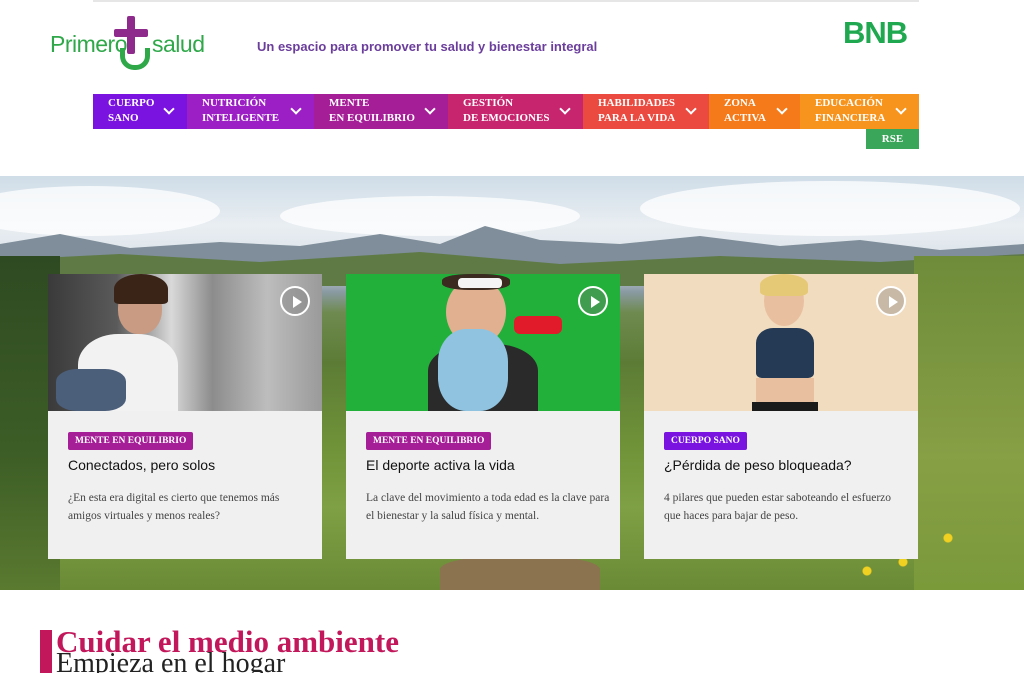  I want to click on person-jeans, so click(91, 390).